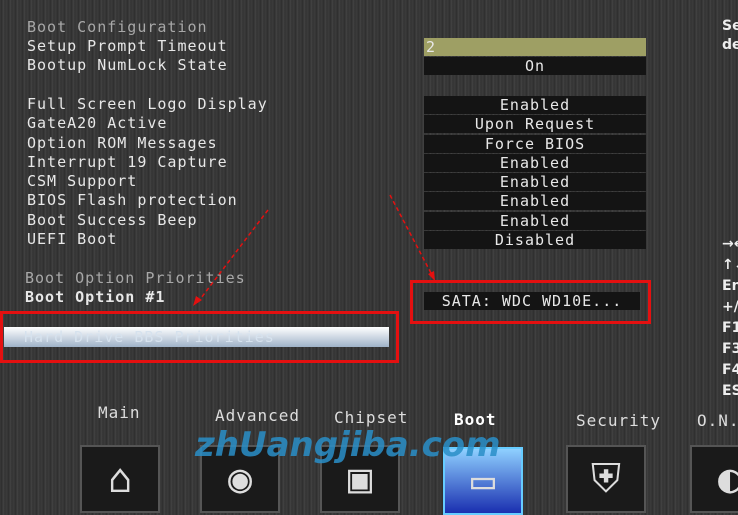 Image resolution: width=738 pixels, height=515 pixels. What do you see at coordinates (714, 479) in the screenshot?
I see `onboard-icon: ◐` at bounding box center [714, 479].